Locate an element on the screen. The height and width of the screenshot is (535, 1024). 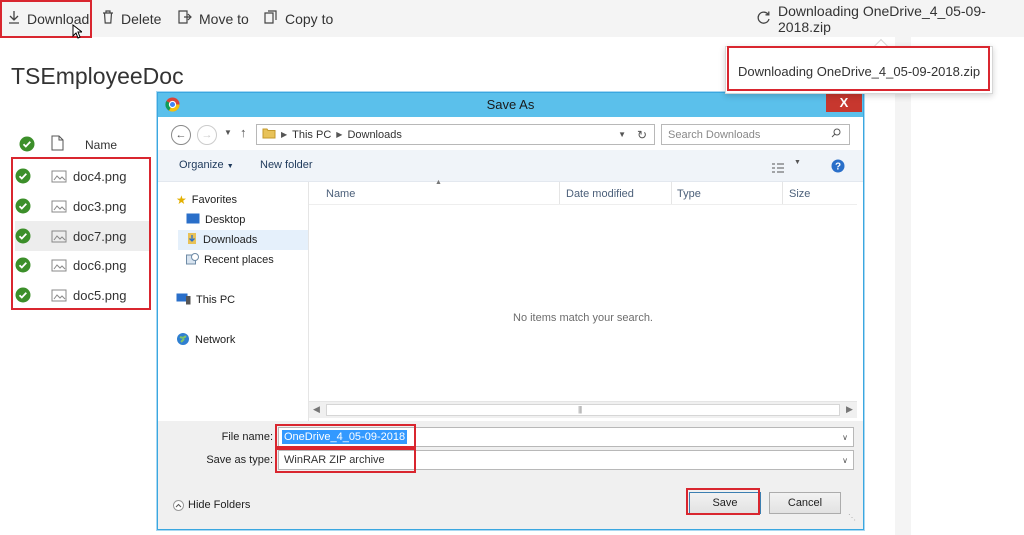
recent-locations-dropdown: ▼ is located at coordinates (228, 132).